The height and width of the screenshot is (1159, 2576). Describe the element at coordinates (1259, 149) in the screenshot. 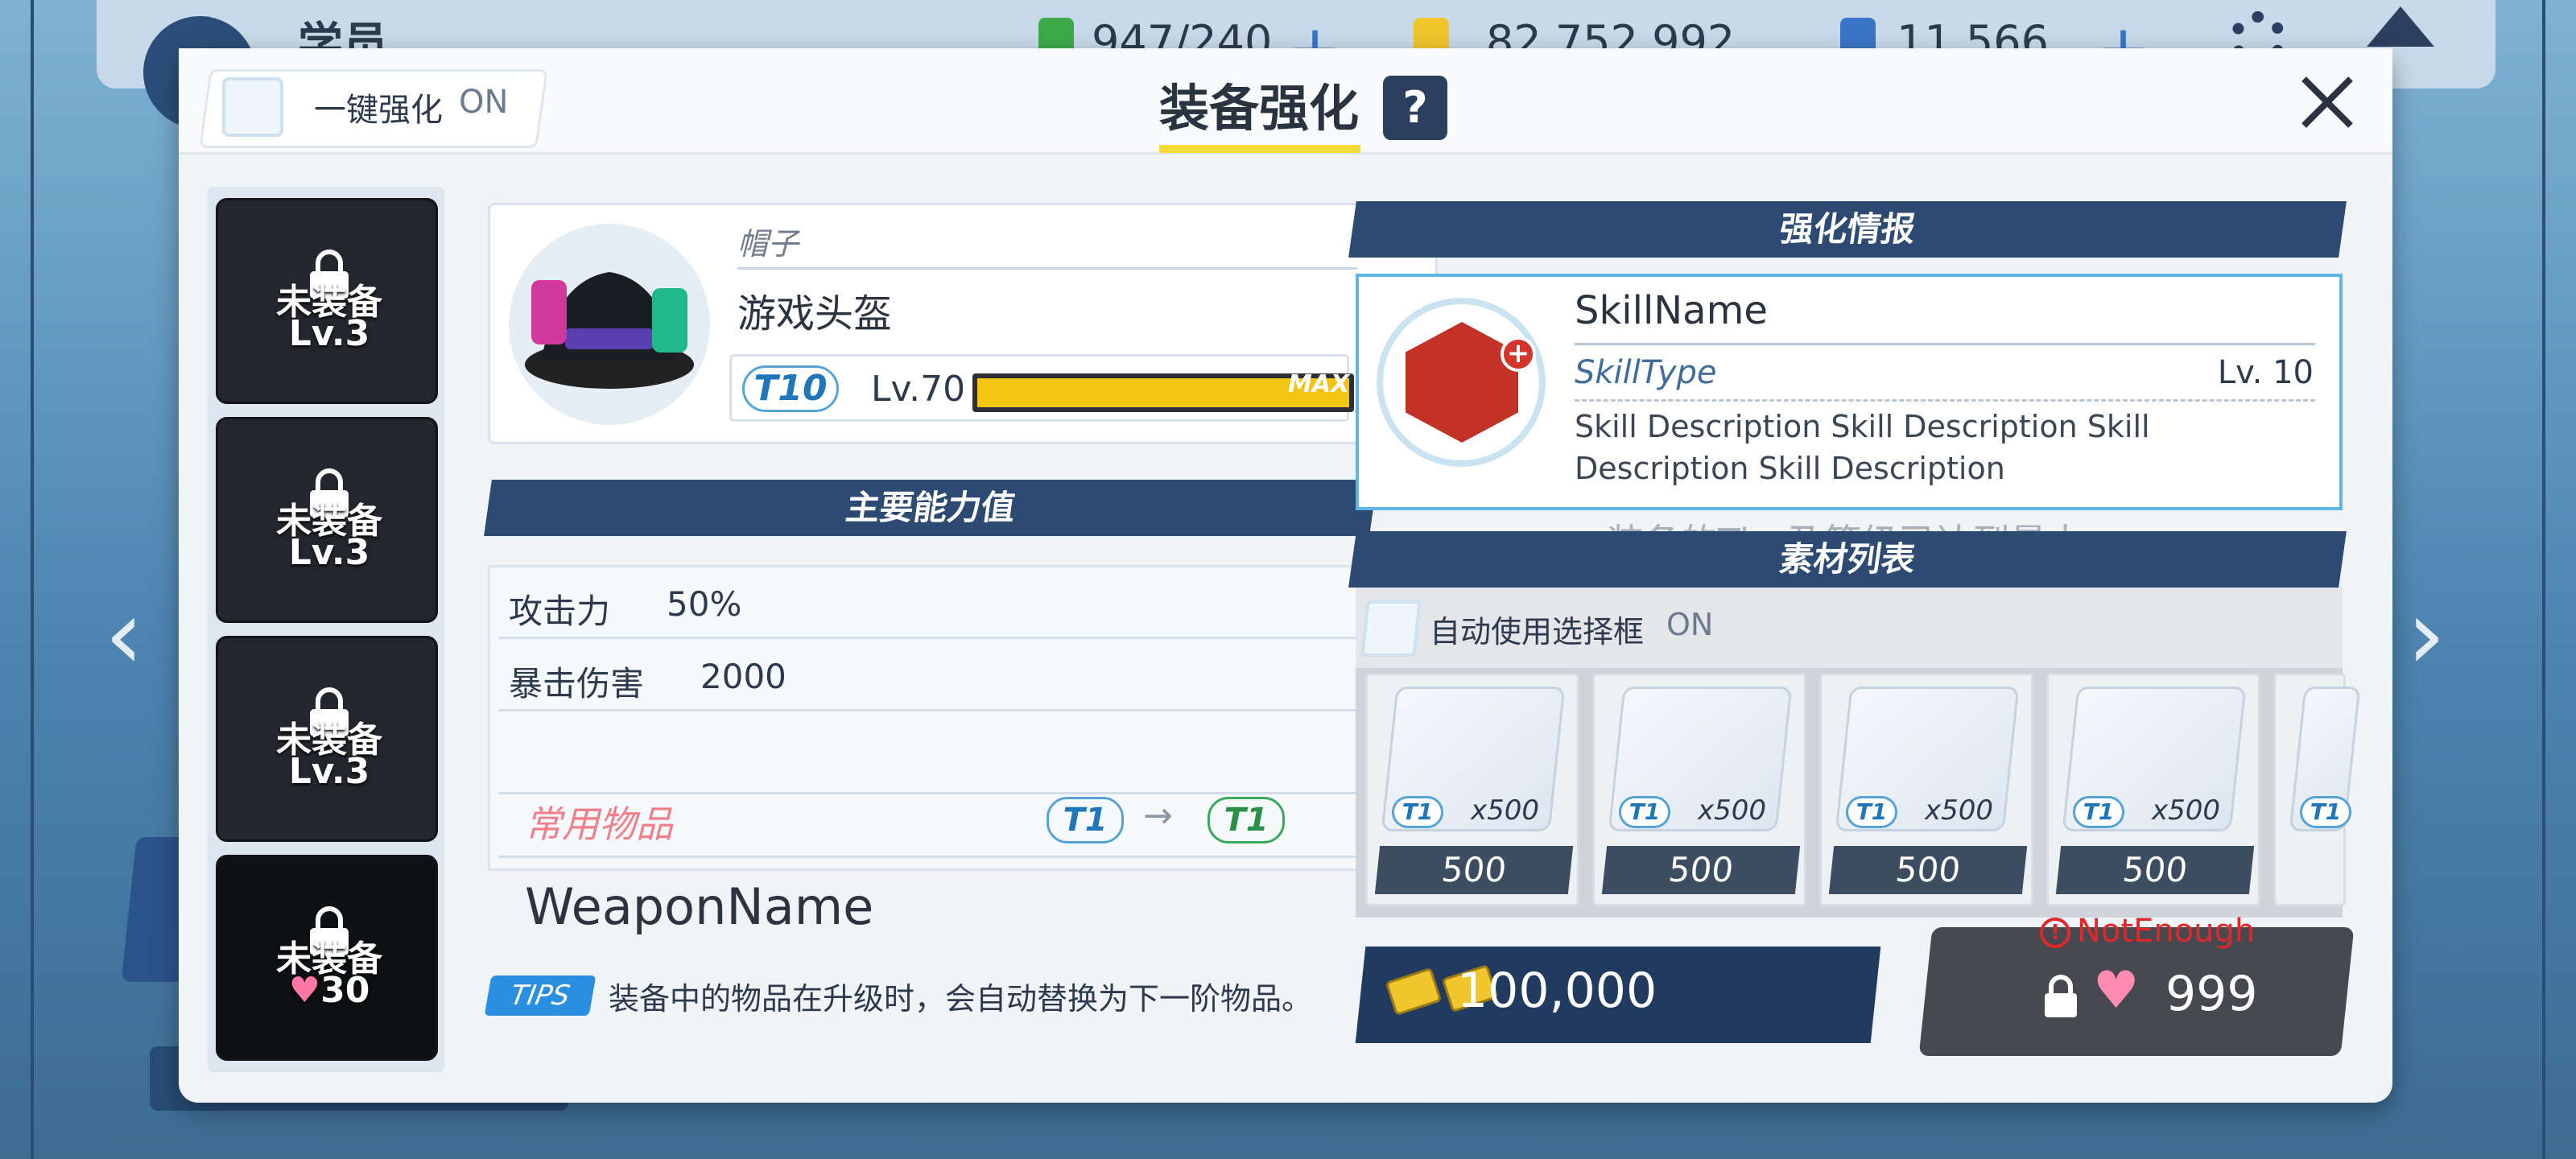

I see `title-underline` at that location.